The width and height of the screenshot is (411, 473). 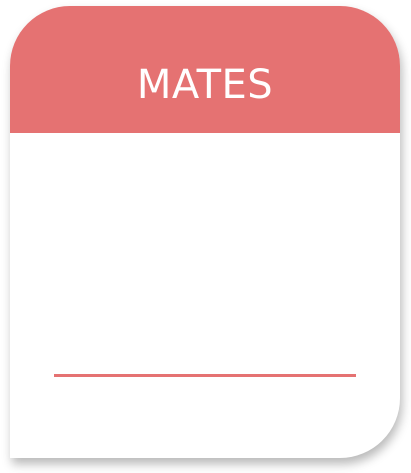 I want to click on writing-line, so click(x=205, y=375).